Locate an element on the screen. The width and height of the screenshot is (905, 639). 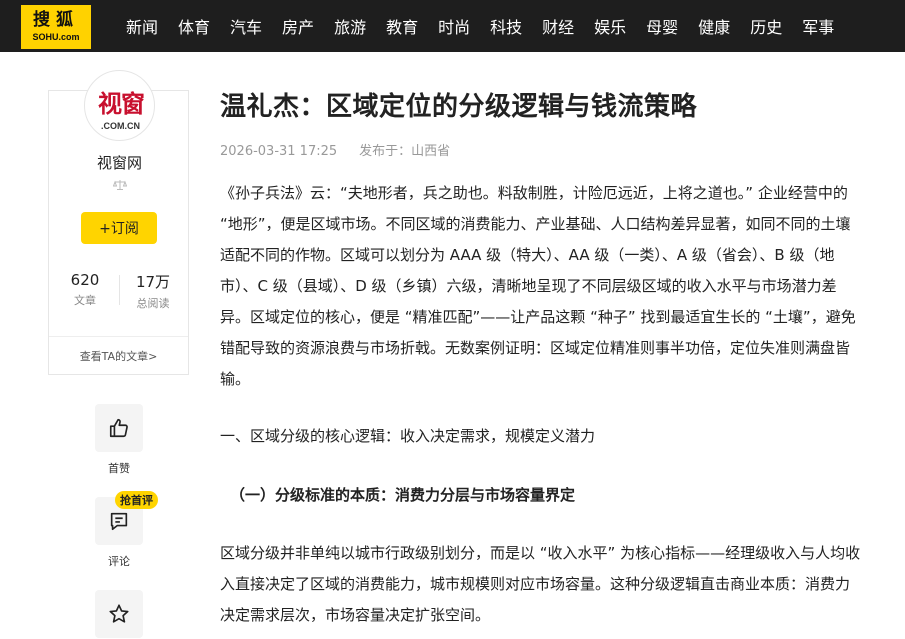
logo-domain: SOHU.com is located at coordinates (56, 37).